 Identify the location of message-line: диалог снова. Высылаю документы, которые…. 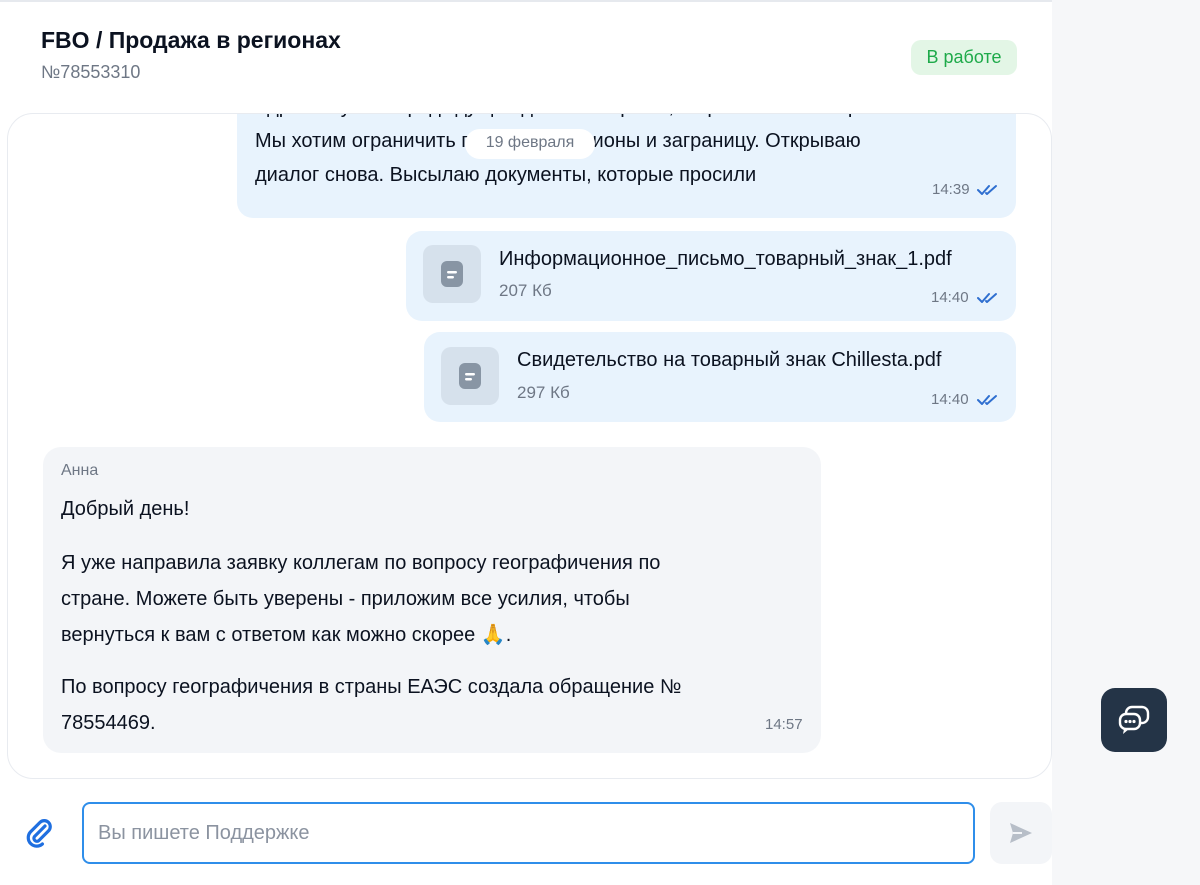
(506, 175).